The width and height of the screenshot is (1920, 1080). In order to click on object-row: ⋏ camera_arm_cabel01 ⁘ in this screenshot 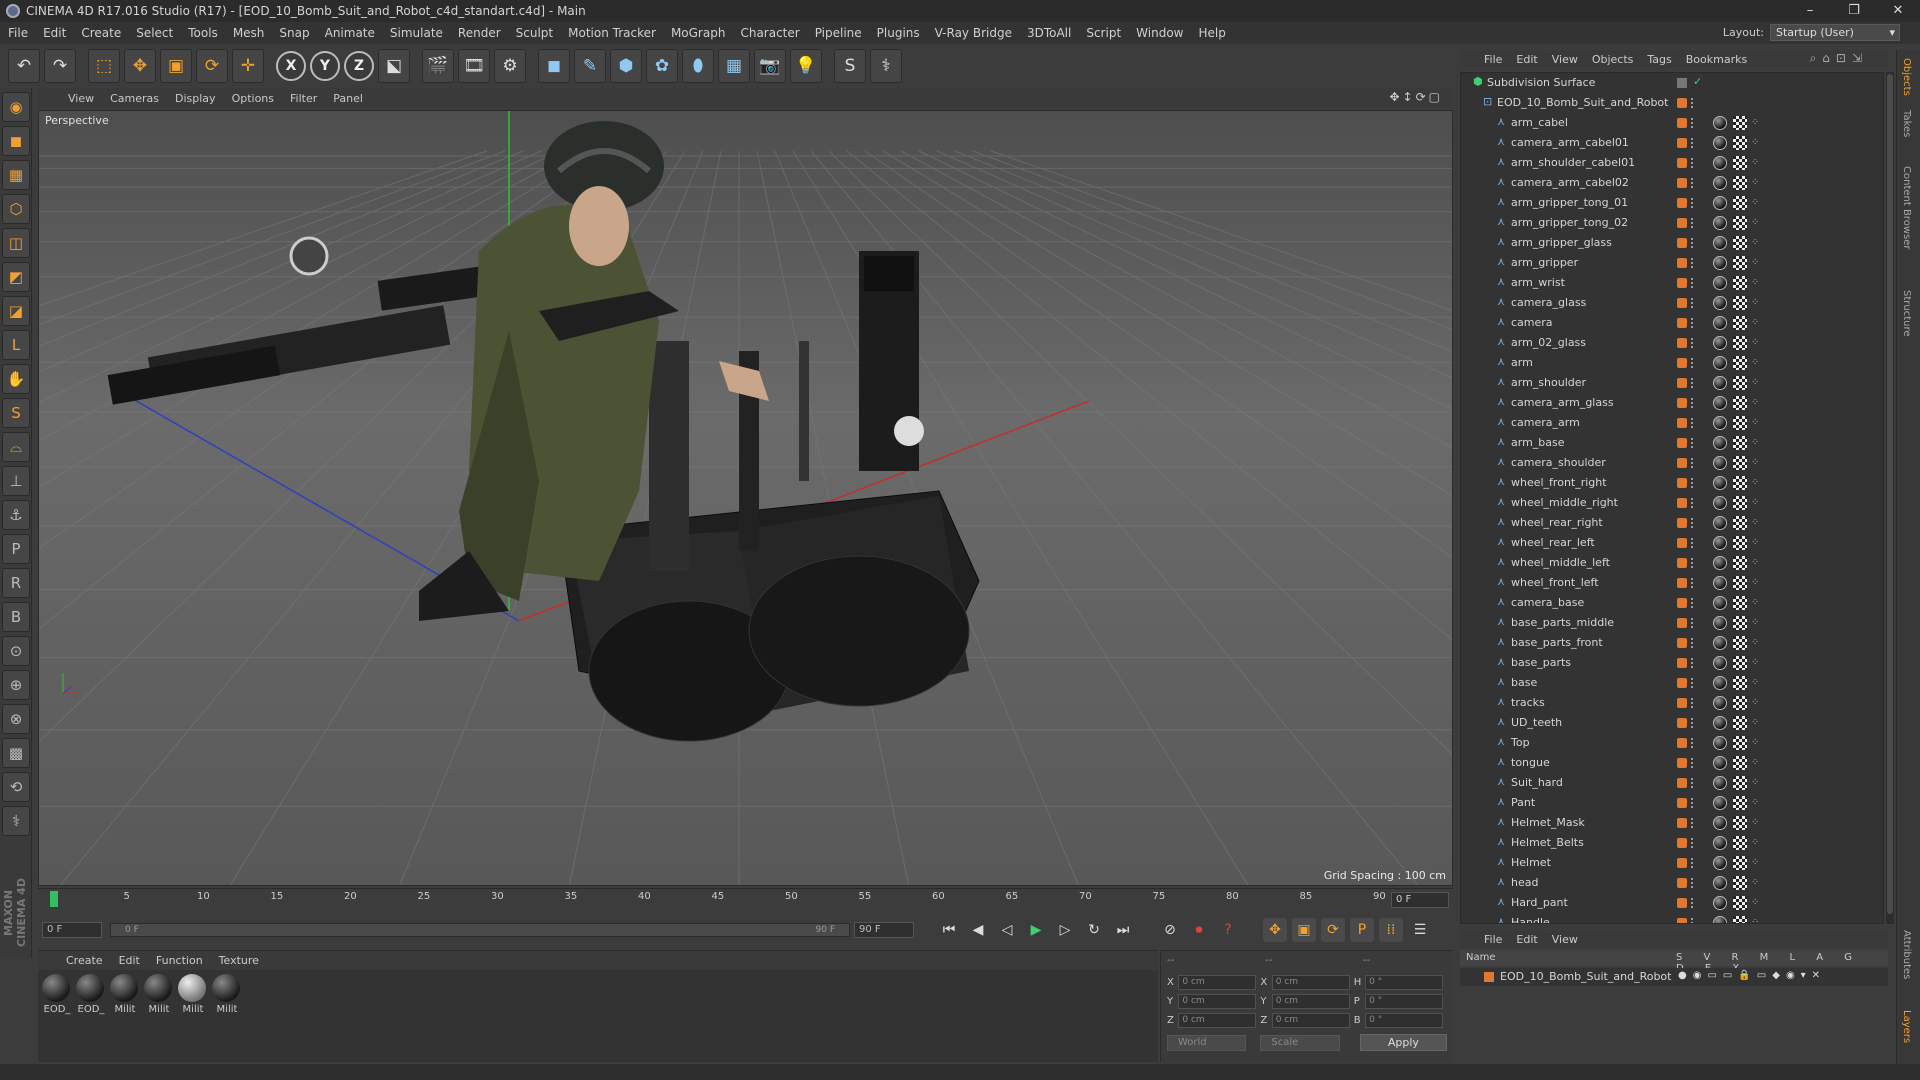, I will do `click(1672, 143)`.